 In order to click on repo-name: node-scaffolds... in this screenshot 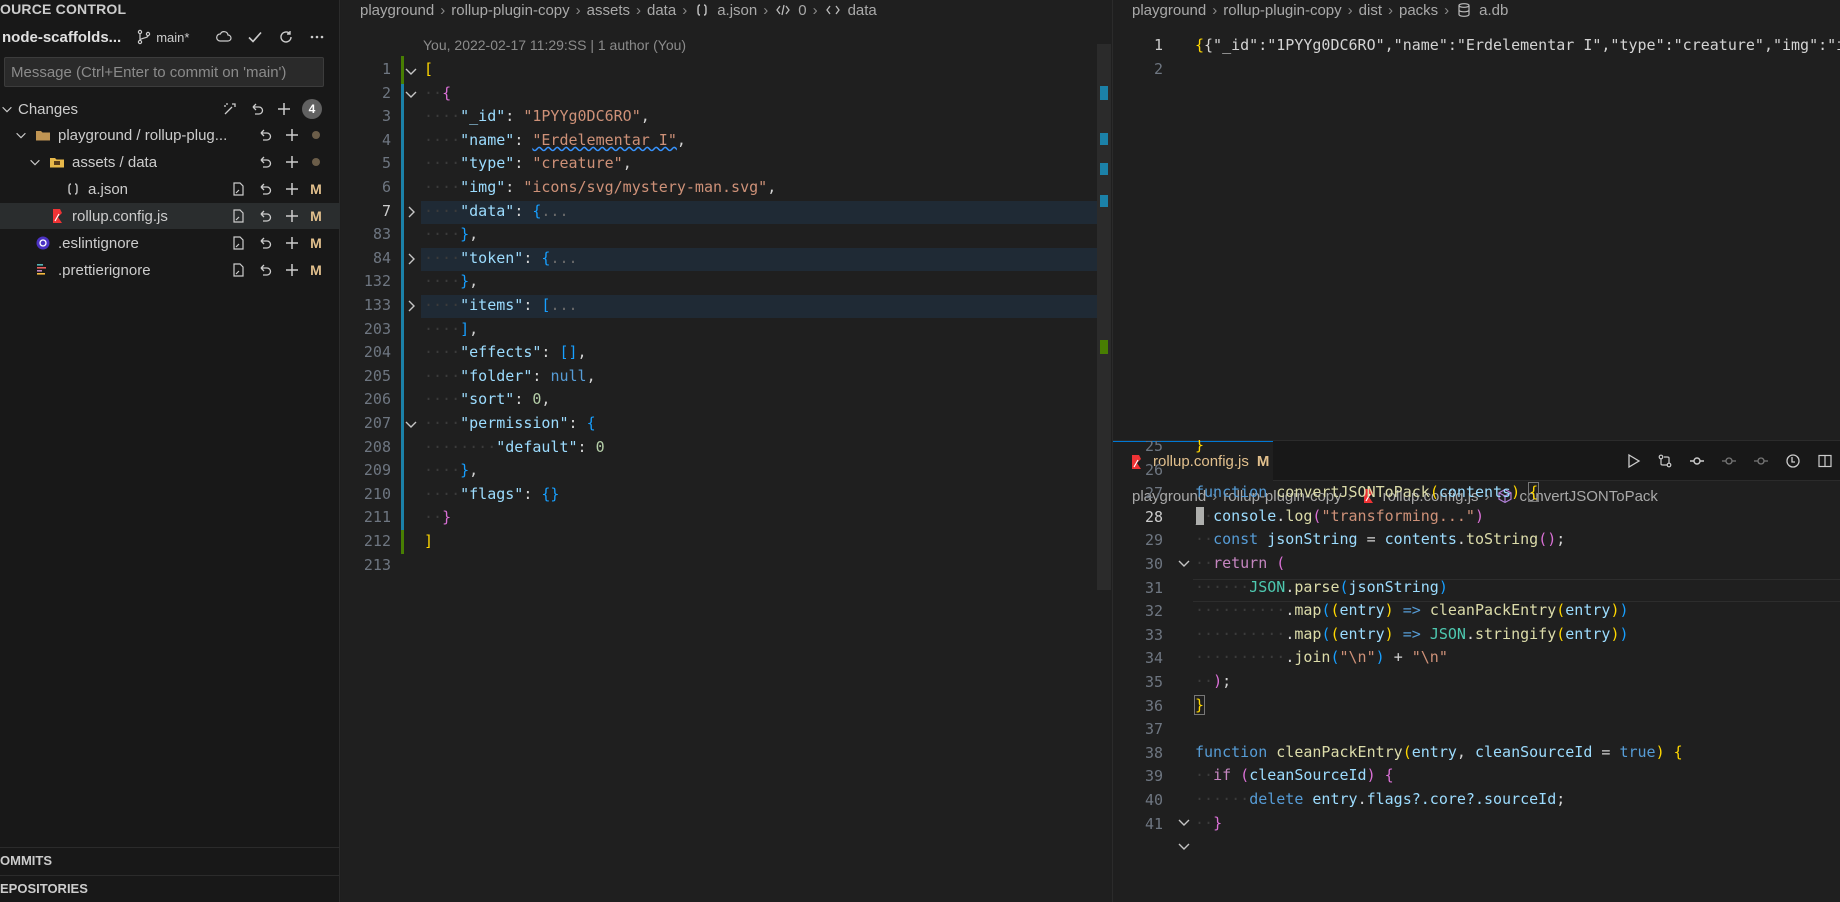, I will do `click(61, 37)`.